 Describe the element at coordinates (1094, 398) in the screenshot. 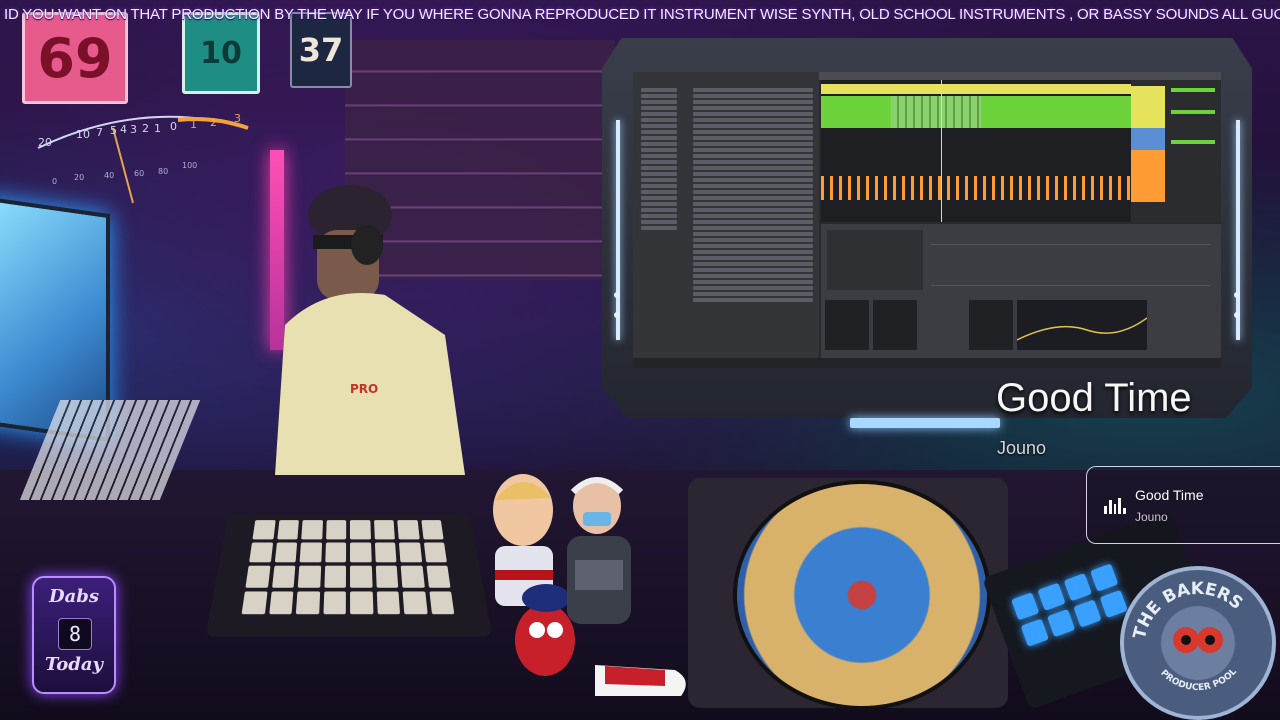

I see `now-playing-title: Good Time` at that location.